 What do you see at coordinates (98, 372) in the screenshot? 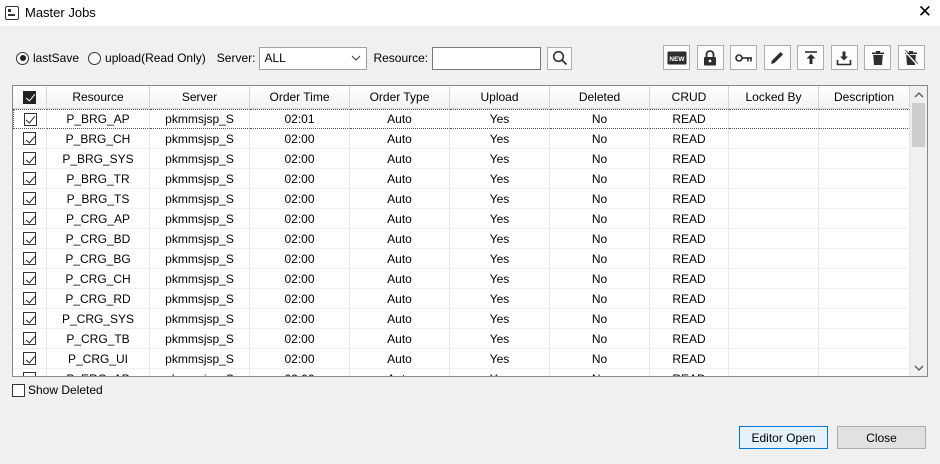
I see `resource-cell: P_ERG_AP` at bounding box center [98, 372].